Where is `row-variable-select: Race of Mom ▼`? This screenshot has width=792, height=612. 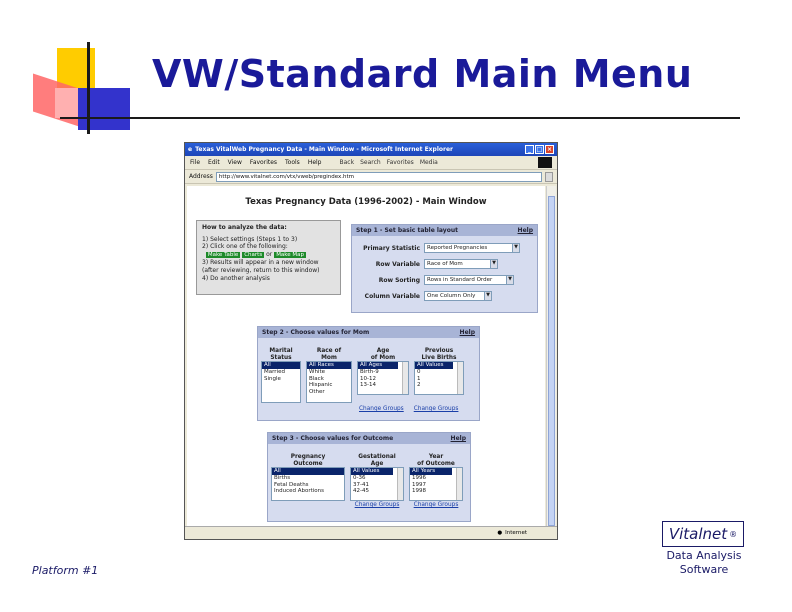 row-variable-select: Race of Mom ▼ is located at coordinates (461, 264).